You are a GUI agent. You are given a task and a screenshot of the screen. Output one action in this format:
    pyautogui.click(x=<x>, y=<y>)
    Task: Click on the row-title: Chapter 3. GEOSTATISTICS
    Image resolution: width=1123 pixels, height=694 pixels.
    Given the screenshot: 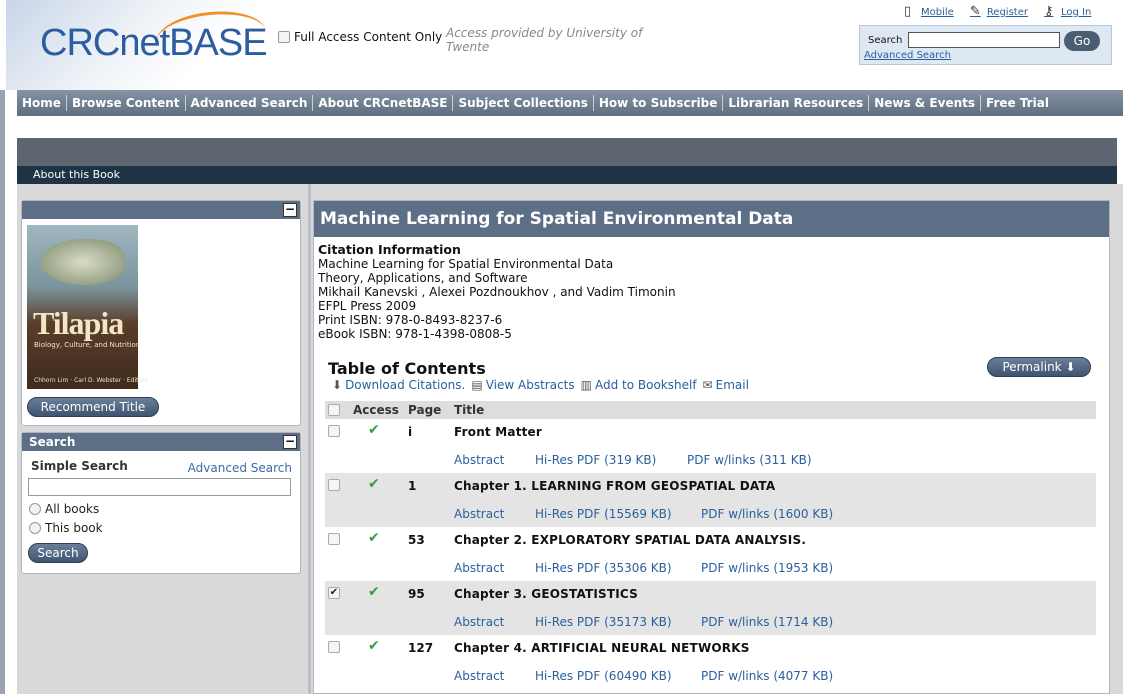 What is the action you would take?
    pyautogui.click(x=546, y=594)
    